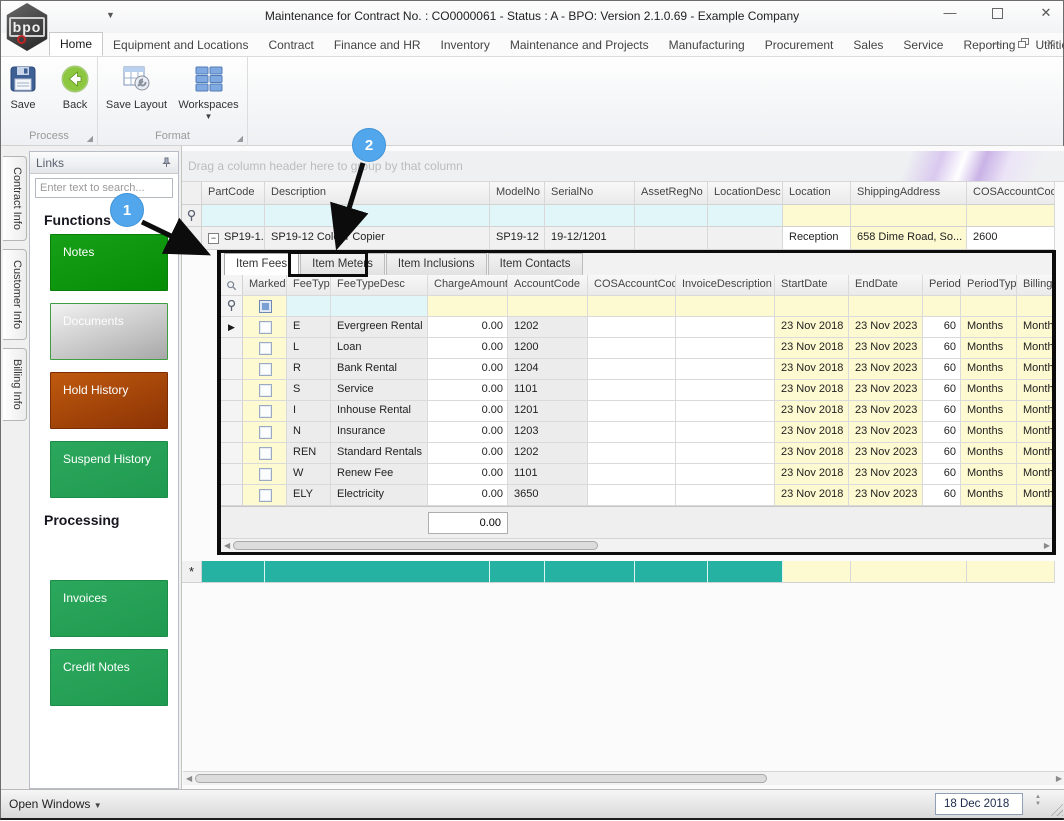 Image resolution: width=1064 pixels, height=821 pixels. I want to click on ribbon-tab-home: Home, so click(76, 44).